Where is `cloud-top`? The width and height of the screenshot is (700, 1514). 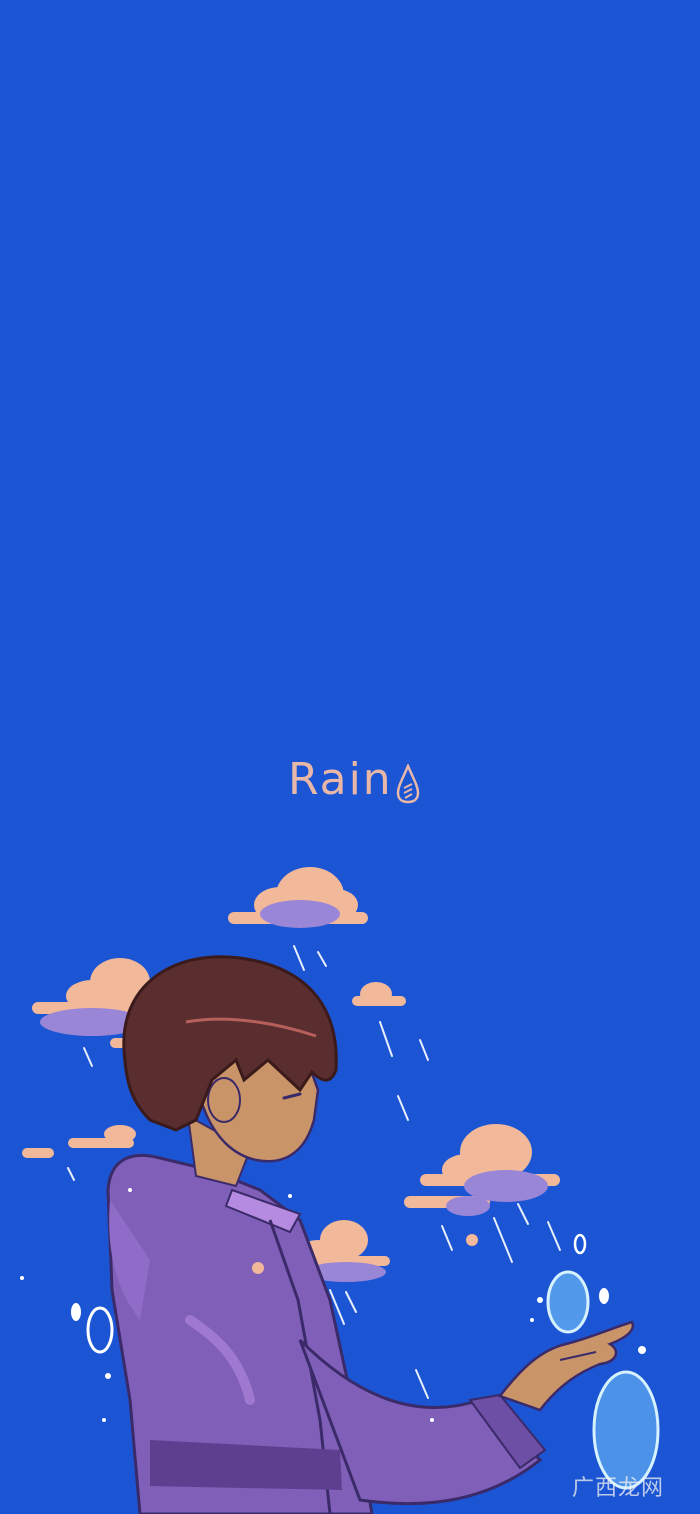 cloud-top is located at coordinates (298, 897).